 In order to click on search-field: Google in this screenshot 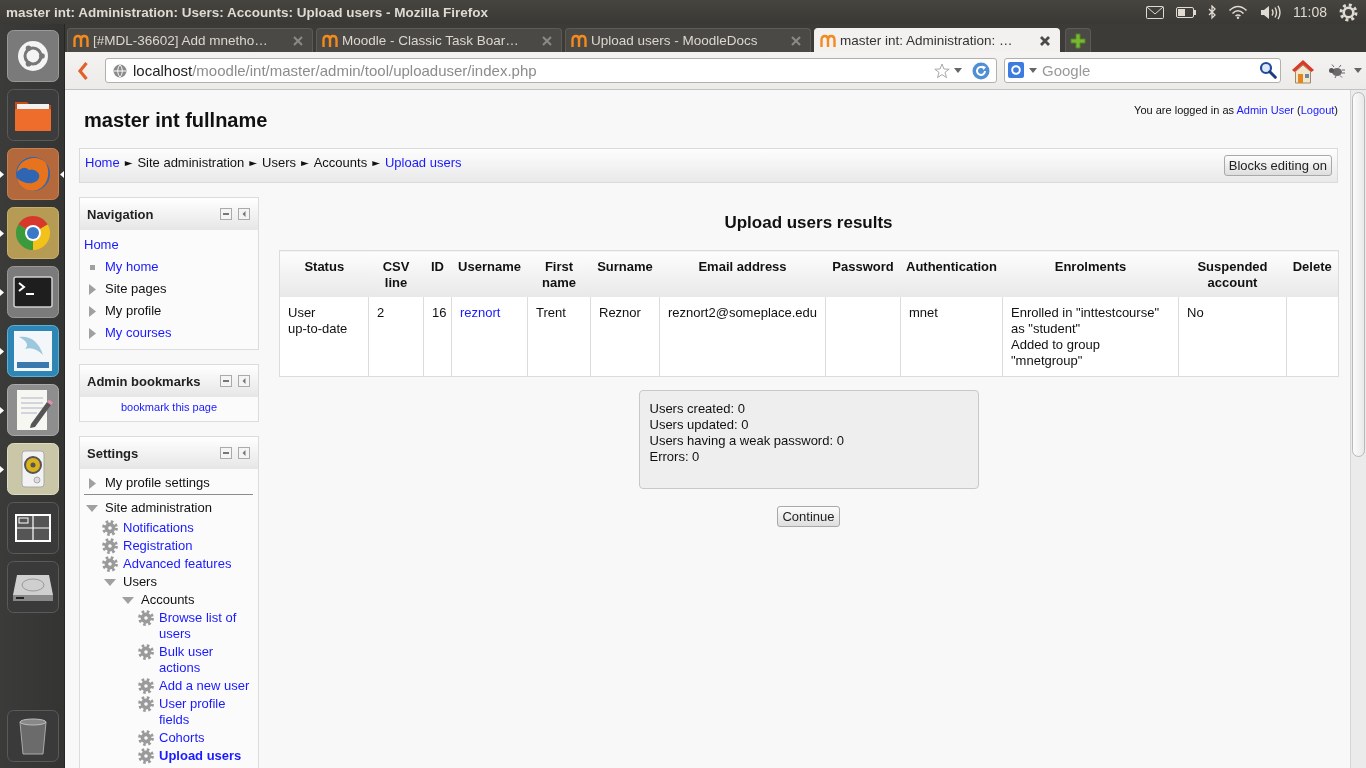, I will do `click(1142, 70)`.